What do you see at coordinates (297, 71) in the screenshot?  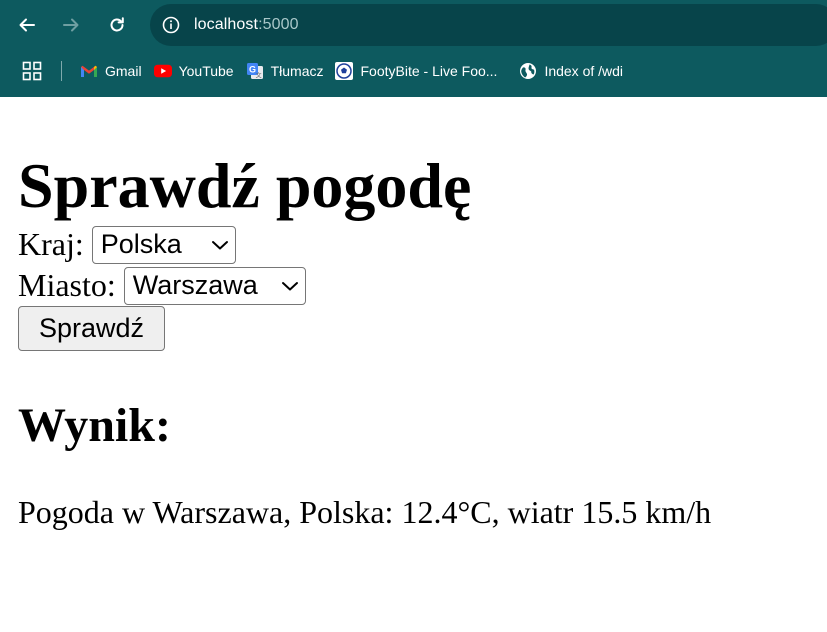 I see `bookmark-label: Tłumacz` at bounding box center [297, 71].